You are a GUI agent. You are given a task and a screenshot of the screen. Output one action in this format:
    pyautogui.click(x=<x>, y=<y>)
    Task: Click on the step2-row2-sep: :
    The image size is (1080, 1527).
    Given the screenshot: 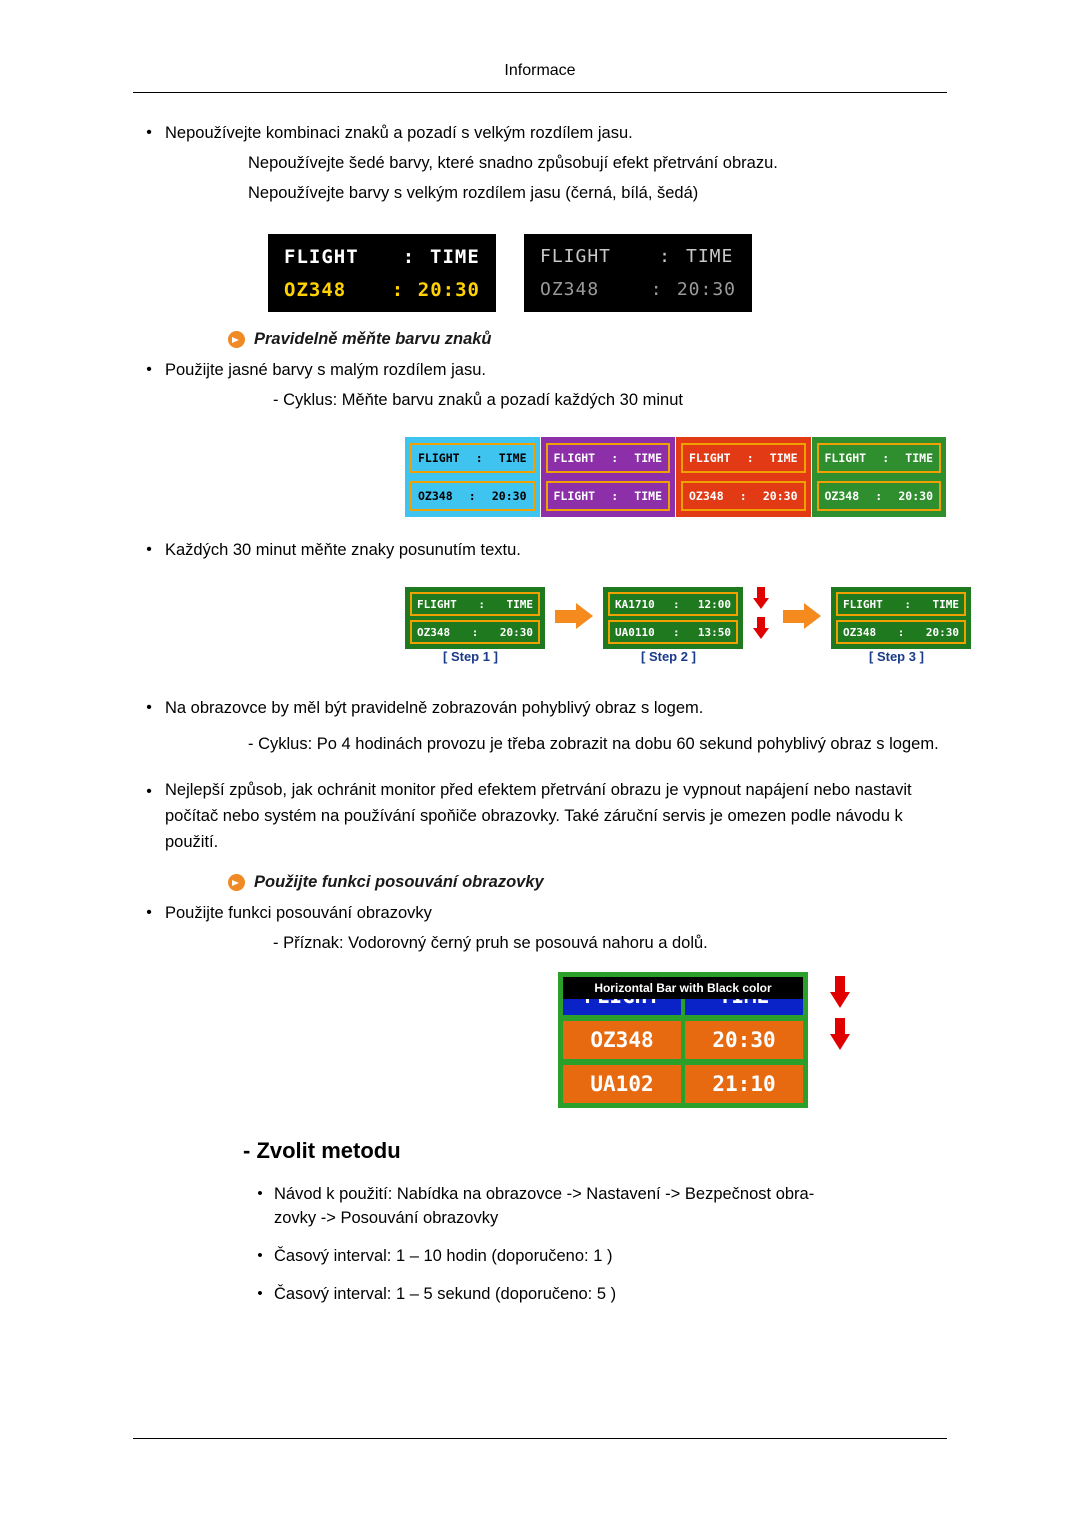 What is the action you would take?
    pyautogui.click(x=676, y=632)
    